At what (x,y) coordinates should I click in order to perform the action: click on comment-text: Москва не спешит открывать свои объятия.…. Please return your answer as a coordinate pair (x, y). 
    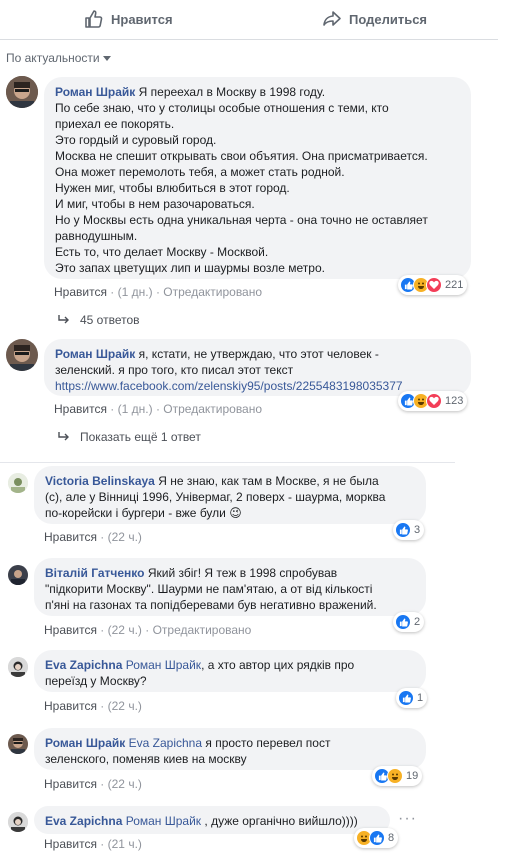
    Looking at the image, I should click on (241, 156).